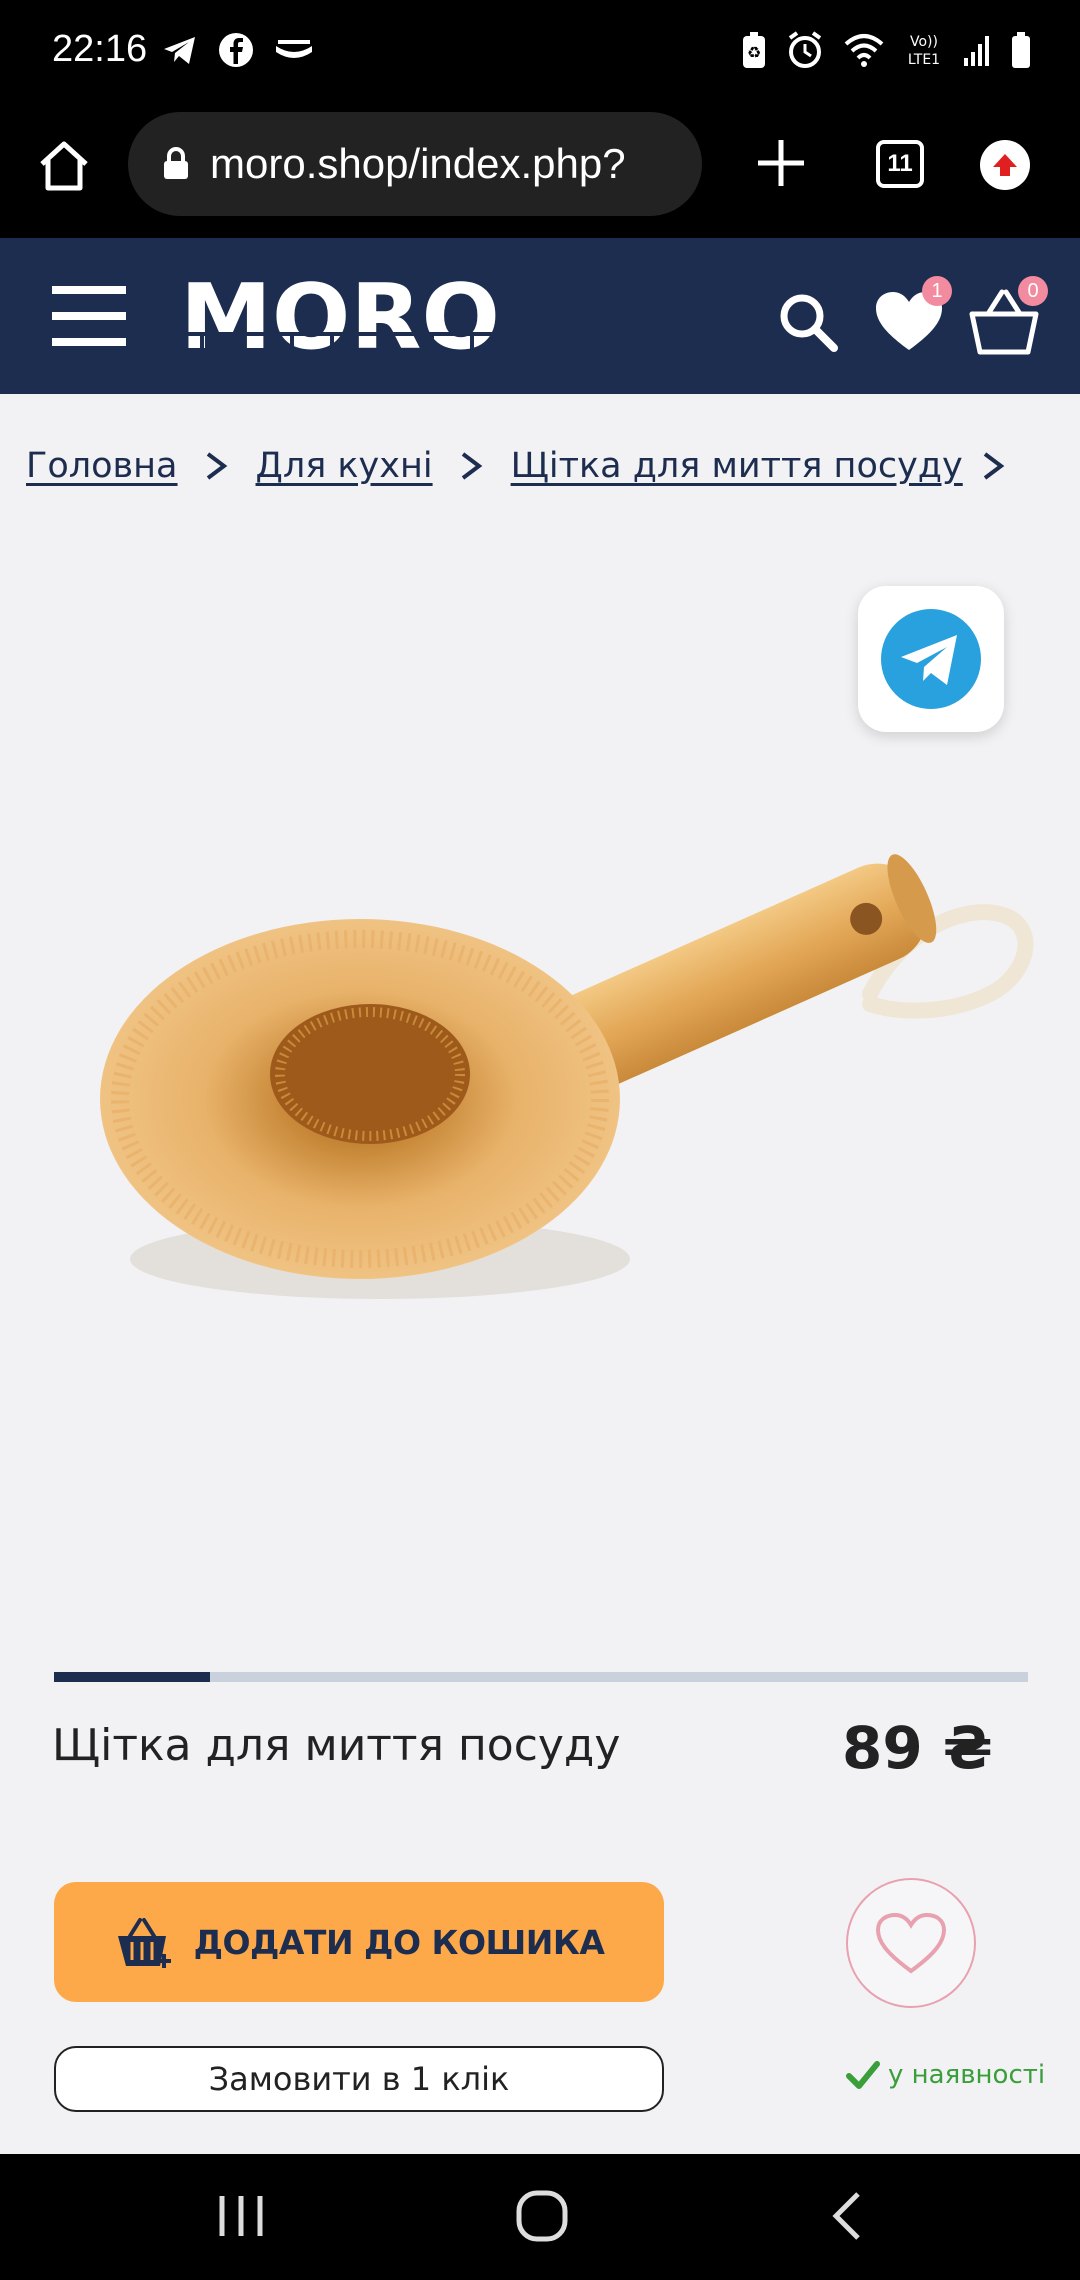  Describe the element at coordinates (863, 2075) in the screenshot. I see `checkmark-icon` at that location.